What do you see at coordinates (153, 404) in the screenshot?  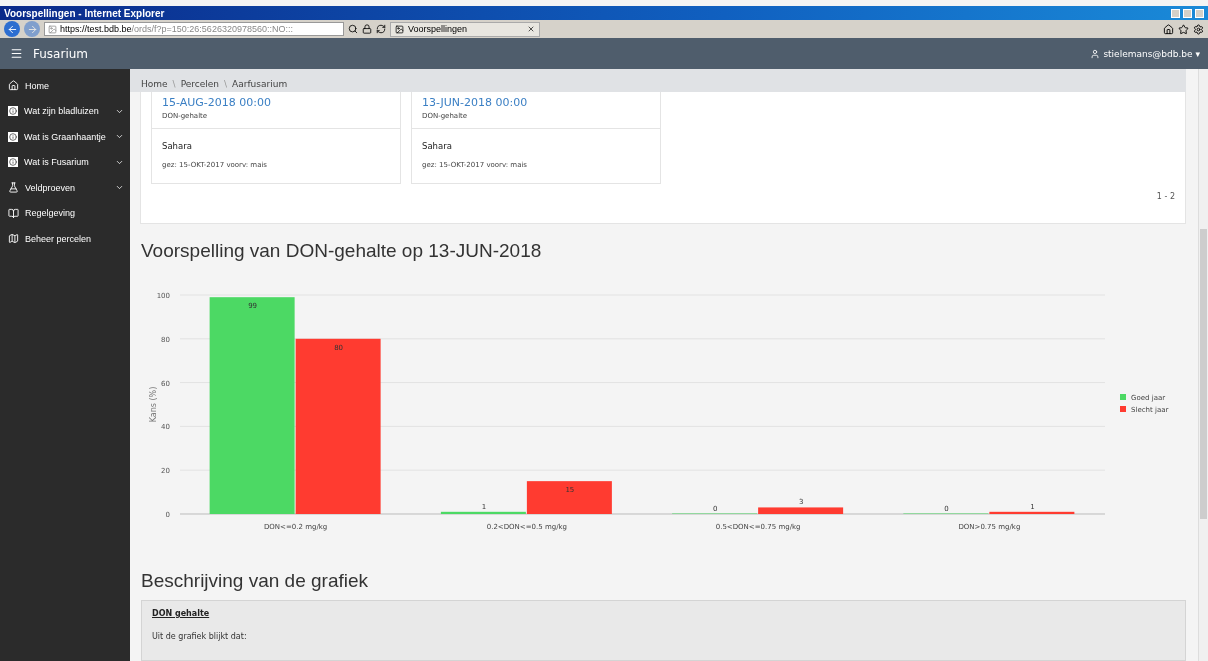 I see `axis-title: Kans (%)` at bounding box center [153, 404].